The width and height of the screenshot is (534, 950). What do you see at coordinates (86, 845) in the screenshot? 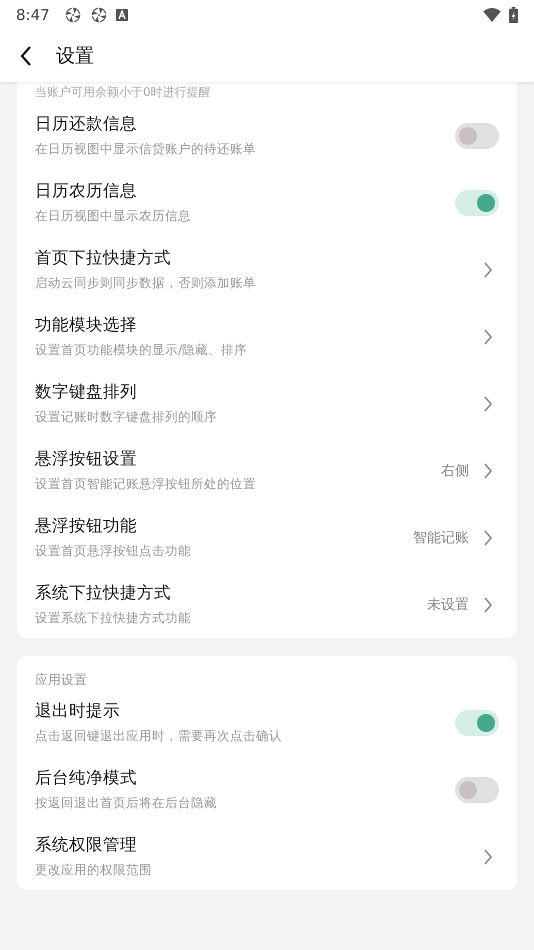
I see `setting-title: 系统权限管理` at bounding box center [86, 845].